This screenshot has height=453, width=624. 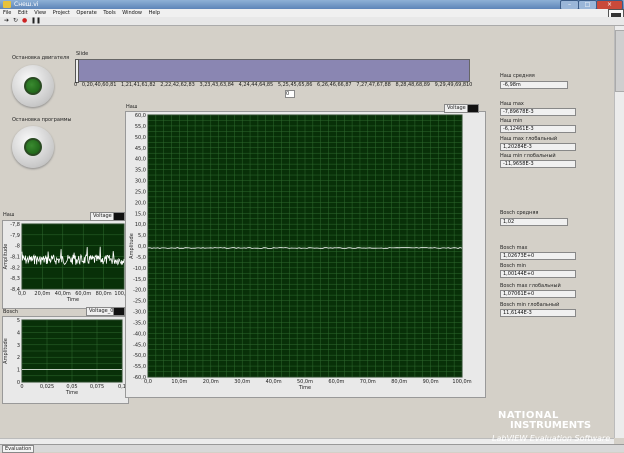 What do you see at coordinates (428, 85) in the screenshot?
I see `slide-tick-label: 9` at bounding box center [428, 85].